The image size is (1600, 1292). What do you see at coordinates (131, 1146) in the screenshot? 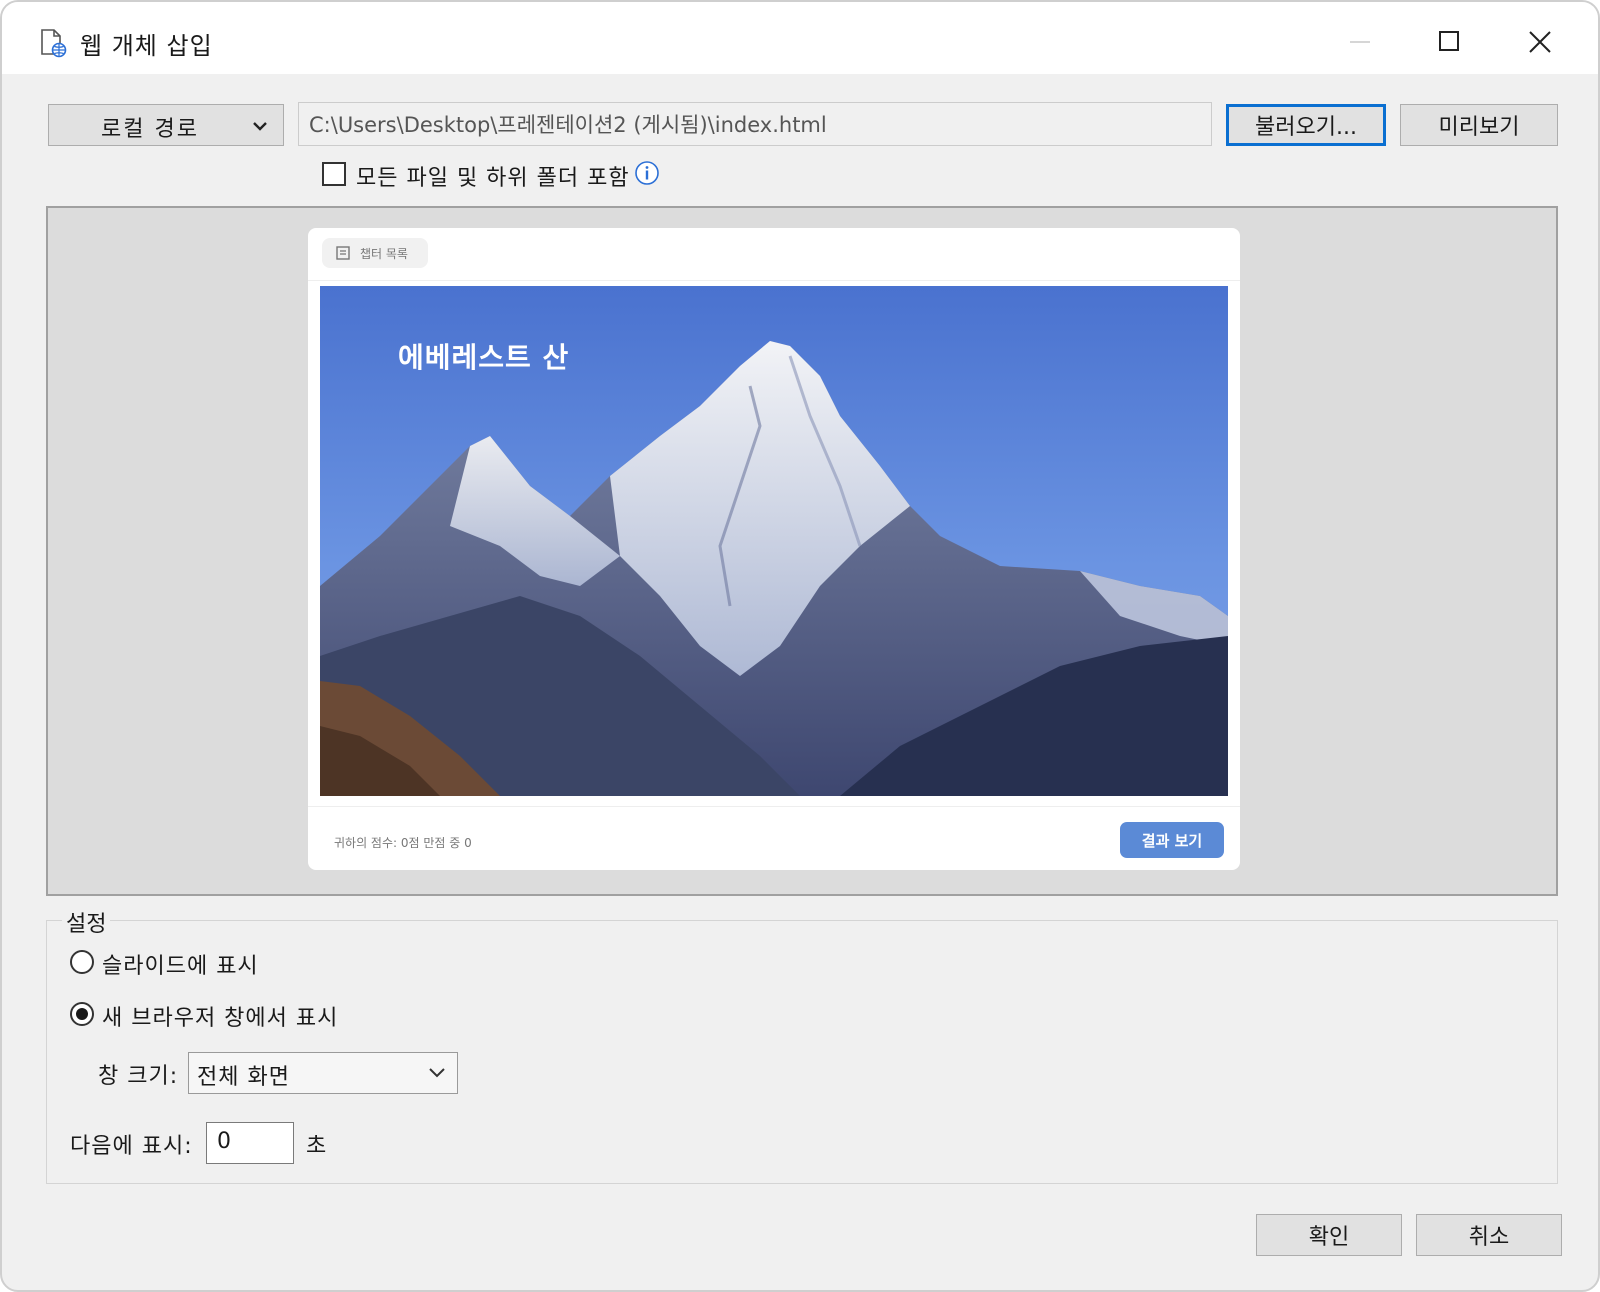
I see `delay-label: 다음에 표시:` at bounding box center [131, 1146].